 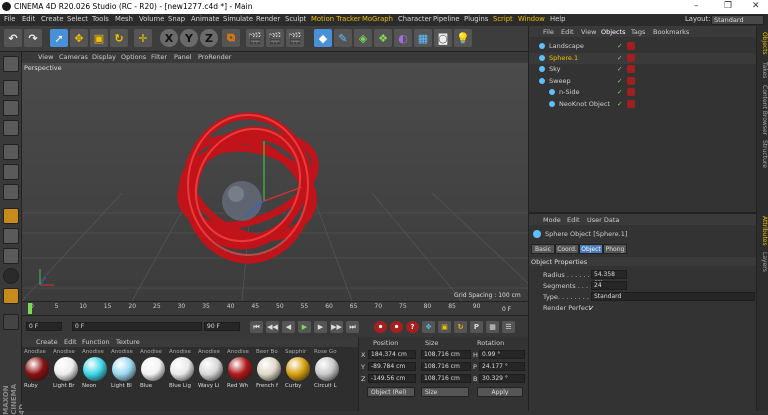 I want to click on solo-icon, so click(x=11, y=276).